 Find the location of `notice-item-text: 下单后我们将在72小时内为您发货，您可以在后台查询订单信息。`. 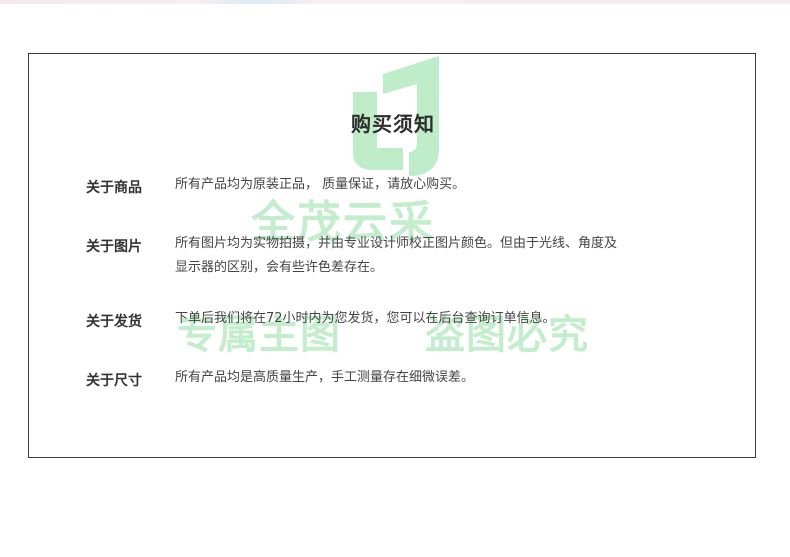

notice-item-text: 下单后我们将在72小时内为您发货，您可以在后台查询订单信息。 is located at coordinates (365, 318).